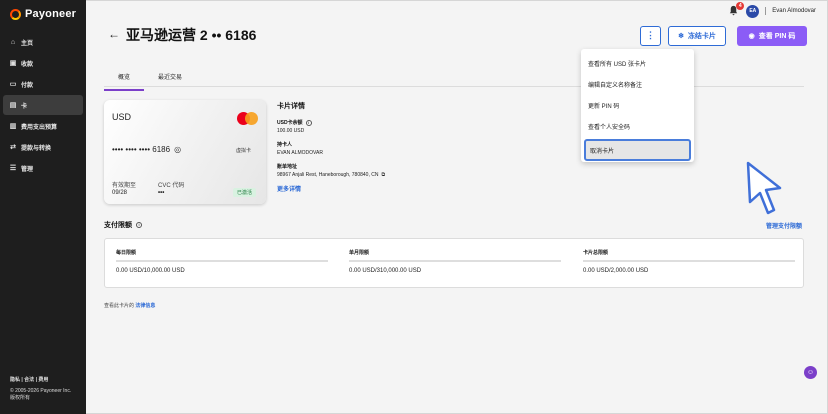  Describe the element at coordinates (124, 80) in the screenshot. I see `tab-overview: 概览` at that location.